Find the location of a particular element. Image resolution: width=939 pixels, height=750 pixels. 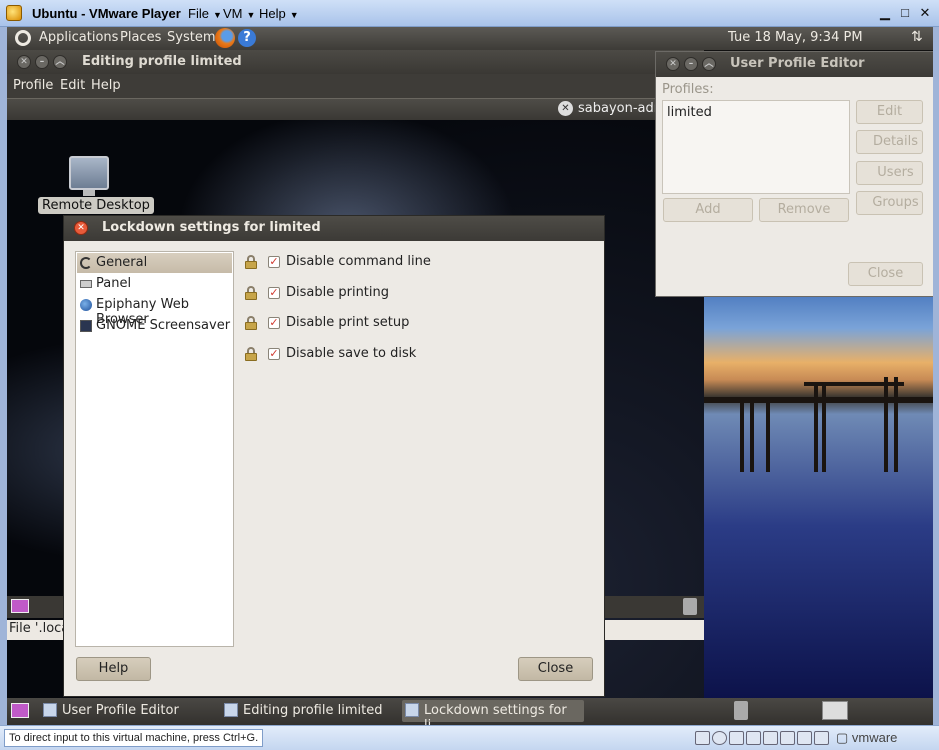

profiles-label: Profiles: is located at coordinates (688, 89).